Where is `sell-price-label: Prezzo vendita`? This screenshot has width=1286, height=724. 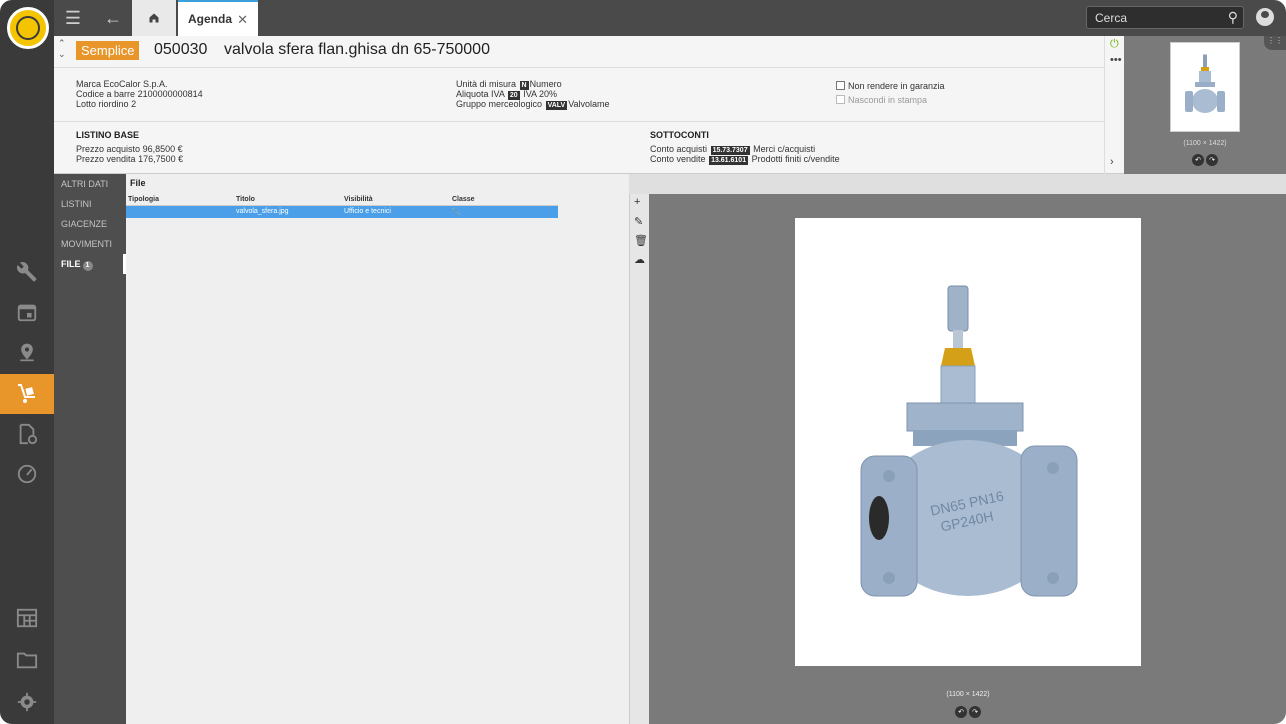
sell-price-label: Prezzo vendita is located at coordinates (106, 159).